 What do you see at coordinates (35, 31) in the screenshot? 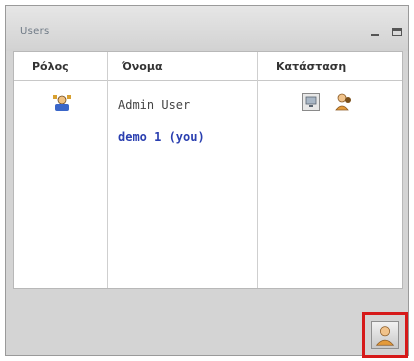
I see `panel-title: Users` at bounding box center [35, 31].